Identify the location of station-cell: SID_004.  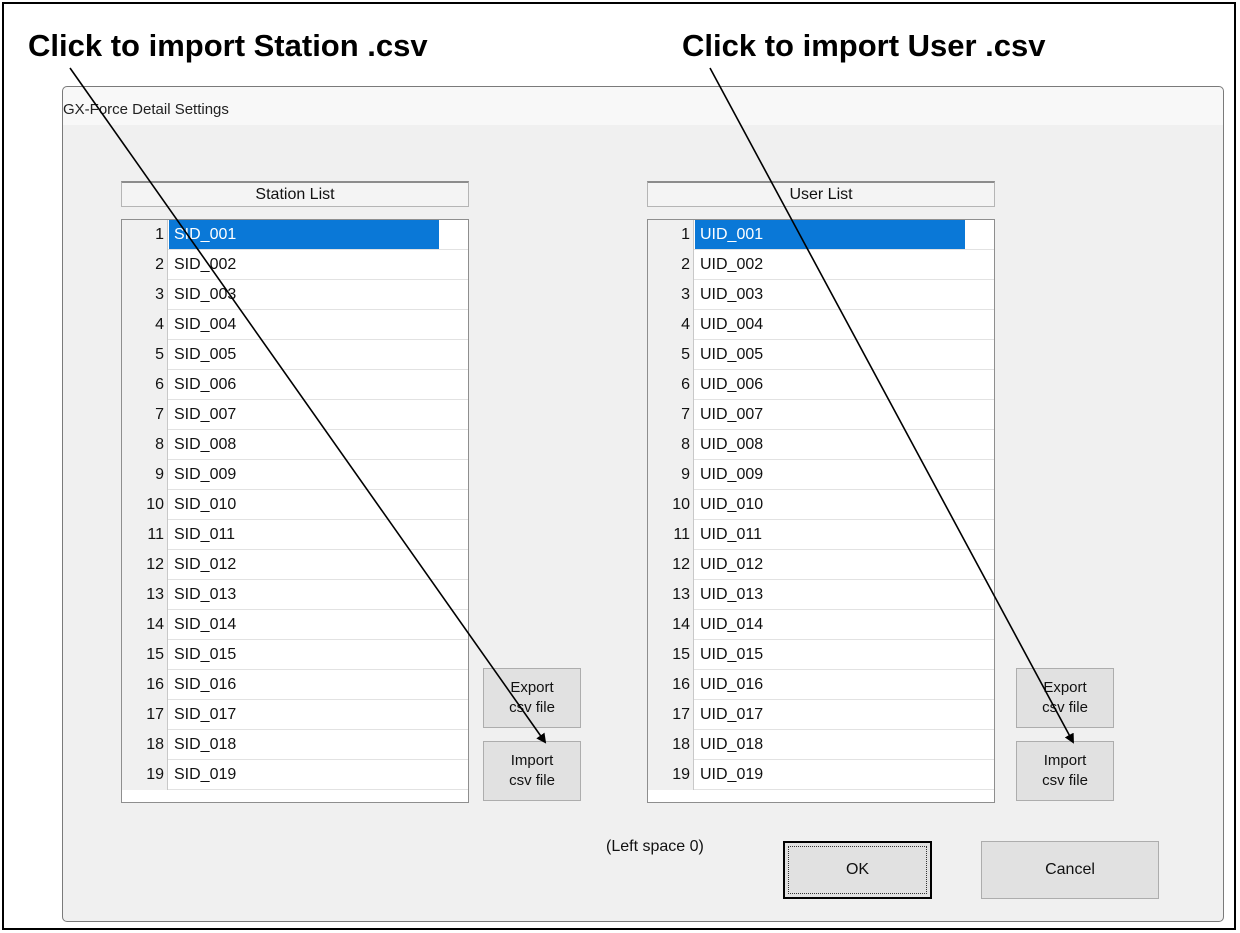
(304, 324).